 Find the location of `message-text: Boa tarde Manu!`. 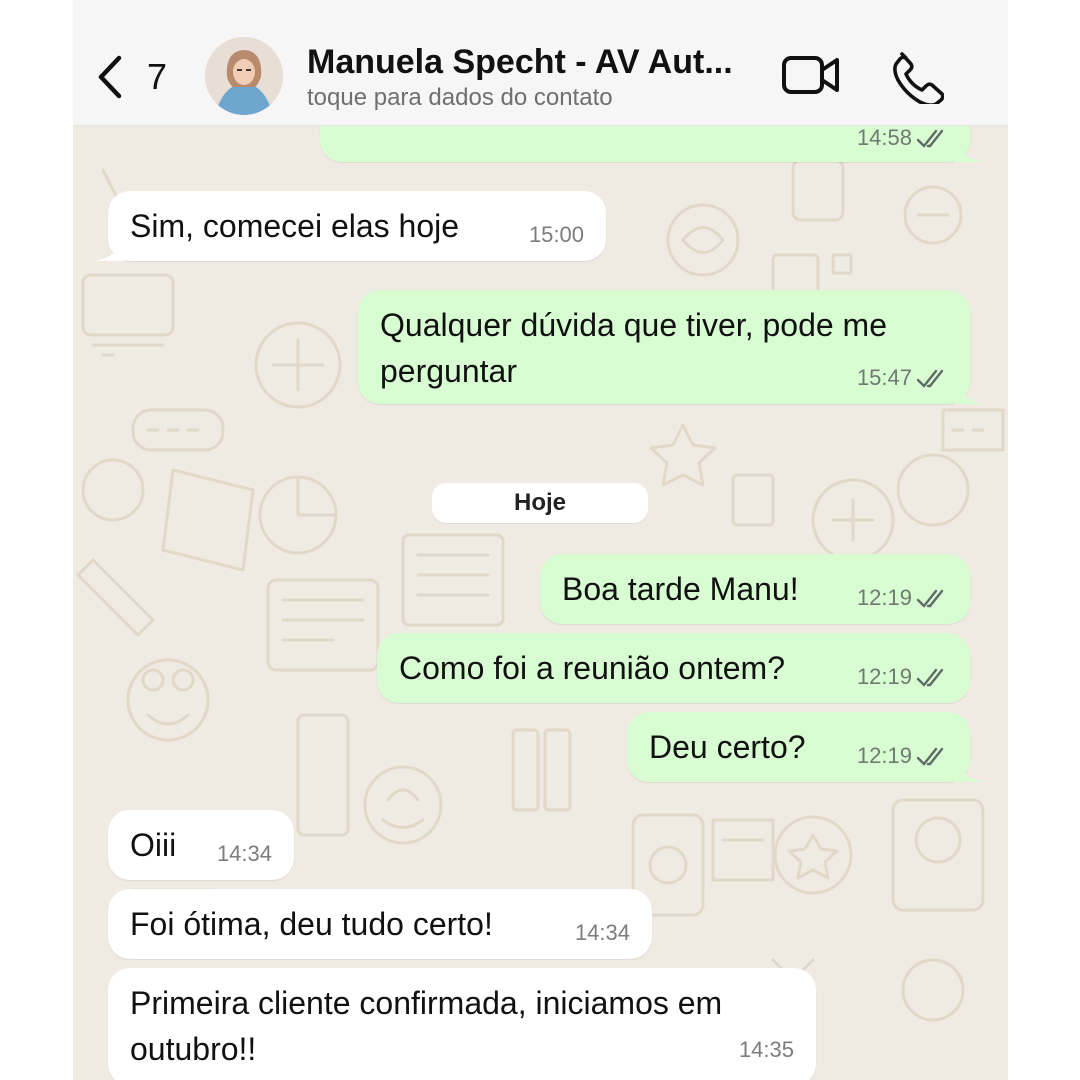

message-text: Boa tarde Manu! is located at coordinates (680, 589).